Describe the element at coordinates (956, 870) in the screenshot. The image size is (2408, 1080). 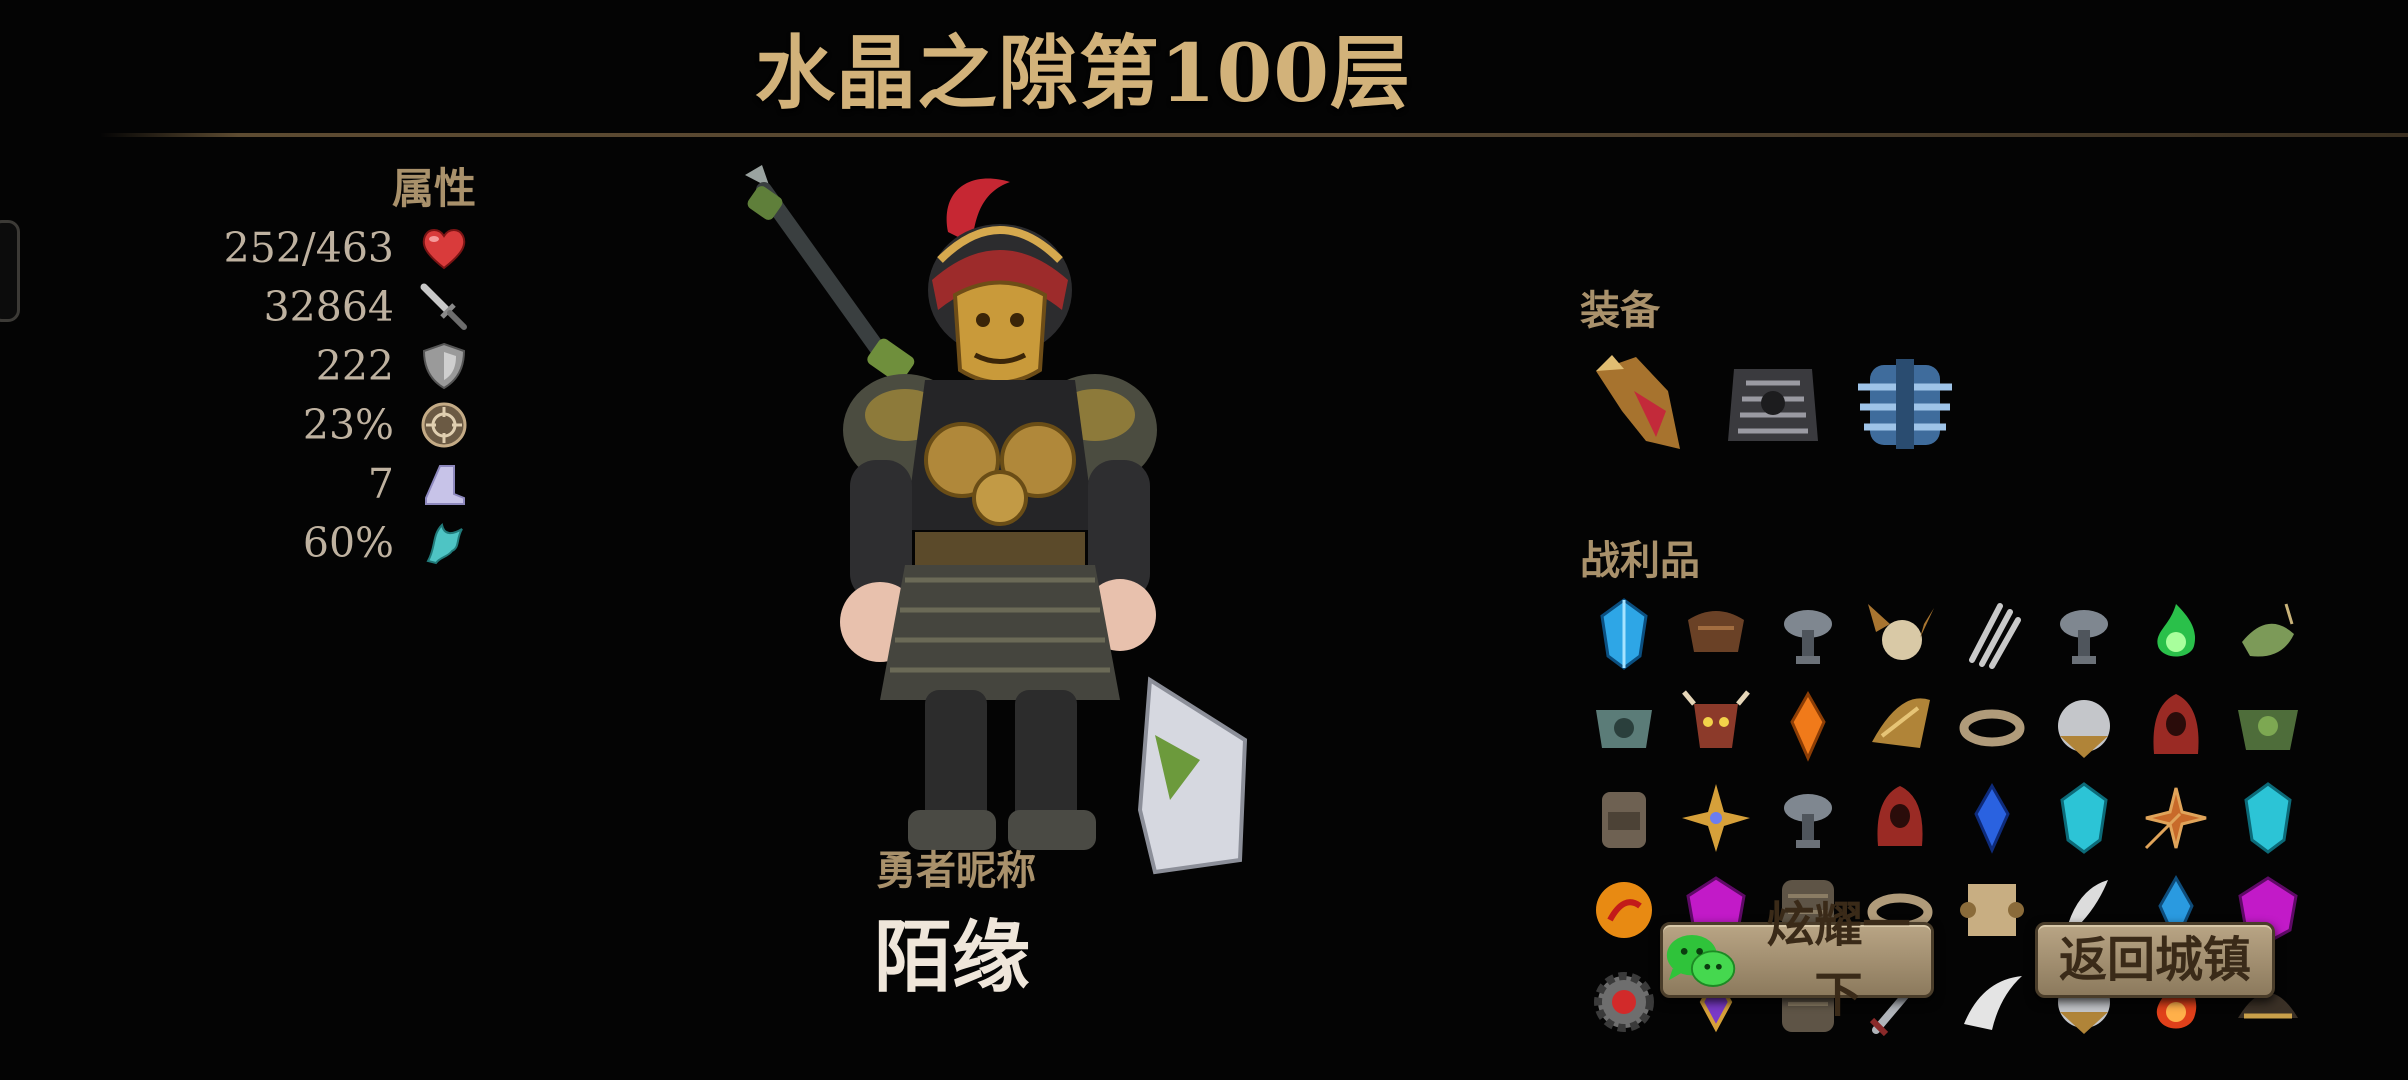
I see `nickname-label: 勇者昵称` at that location.